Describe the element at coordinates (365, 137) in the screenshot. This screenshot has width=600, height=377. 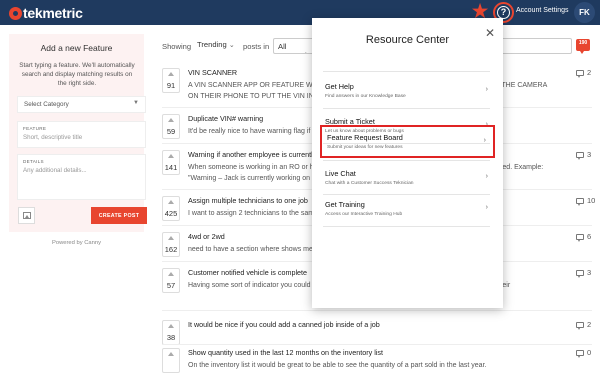
I see `resource-item-title: Feature Request Board` at that location.